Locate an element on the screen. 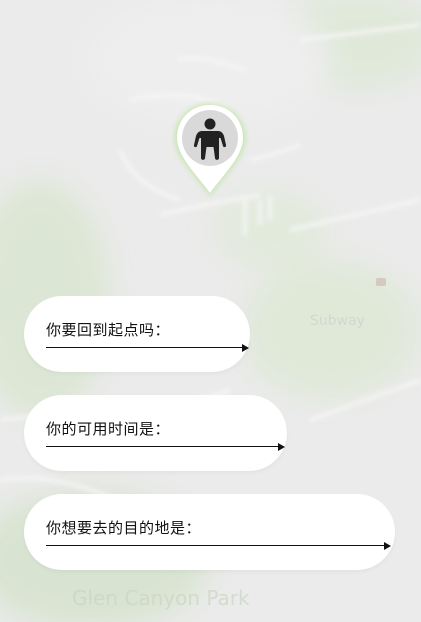 This screenshot has width=421, height=622. prompt-card-available-time: 你的可用时间是： is located at coordinates (155, 433).